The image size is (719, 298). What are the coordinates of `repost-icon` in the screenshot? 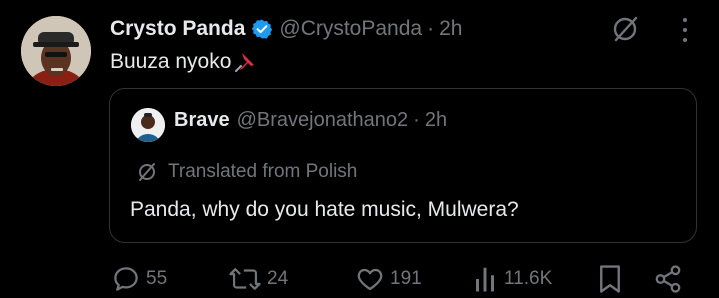 It's located at (245, 279).